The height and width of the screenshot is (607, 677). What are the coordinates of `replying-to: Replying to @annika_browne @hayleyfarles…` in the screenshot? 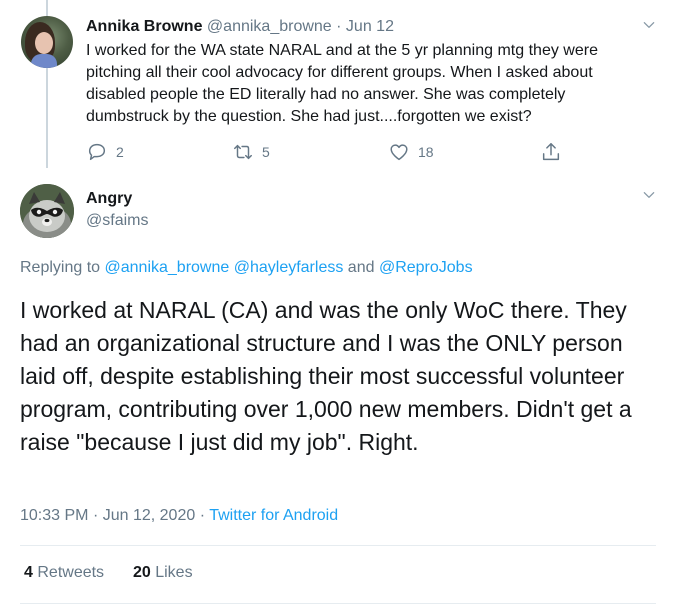 It's located at (246, 268).